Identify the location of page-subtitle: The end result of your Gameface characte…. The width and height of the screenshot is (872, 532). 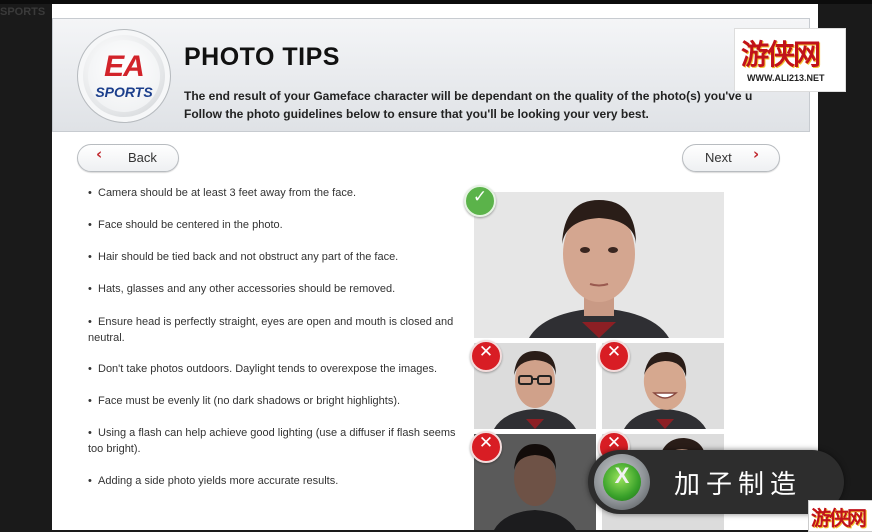
(494, 105).